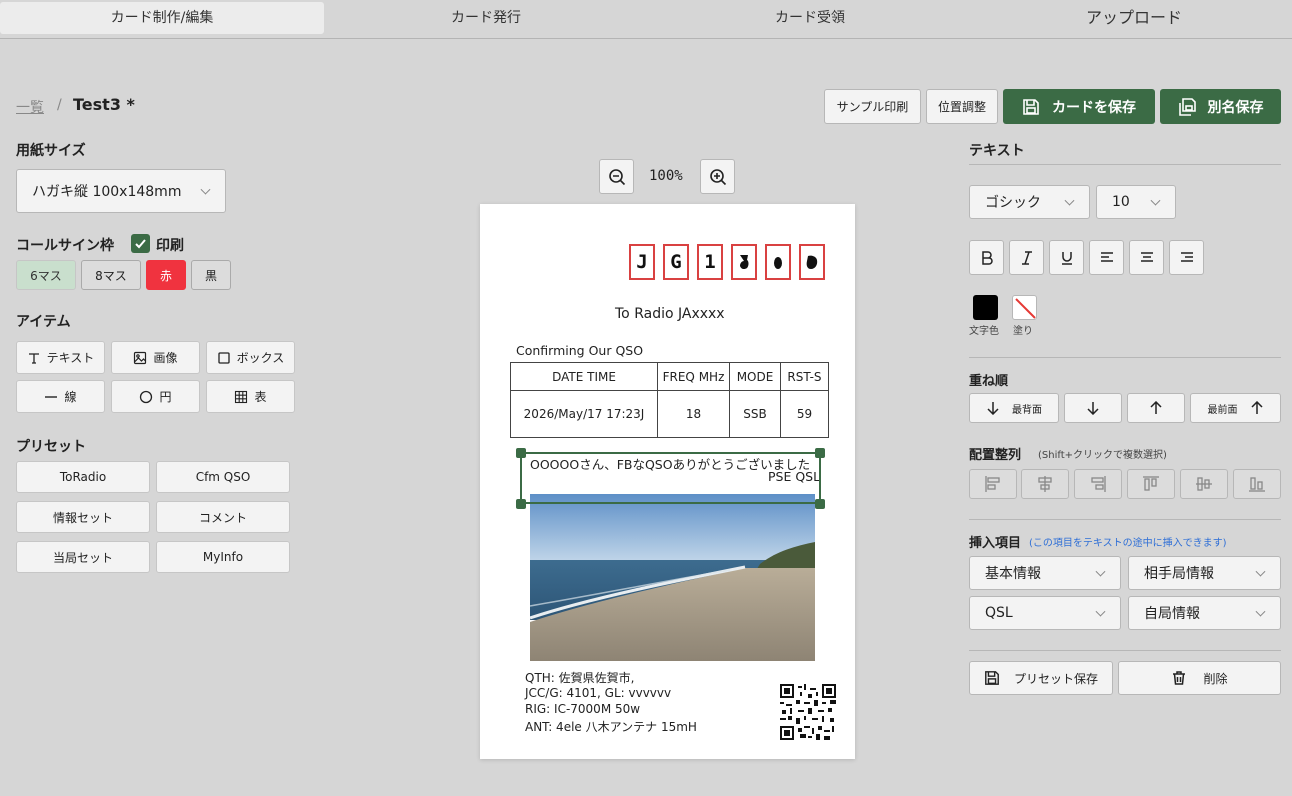 This screenshot has width=1292, height=796. What do you see at coordinates (162, 18) in the screenshot?
I see `tab-card-edit: カード制作/編集` at bounding box center [162, 18].